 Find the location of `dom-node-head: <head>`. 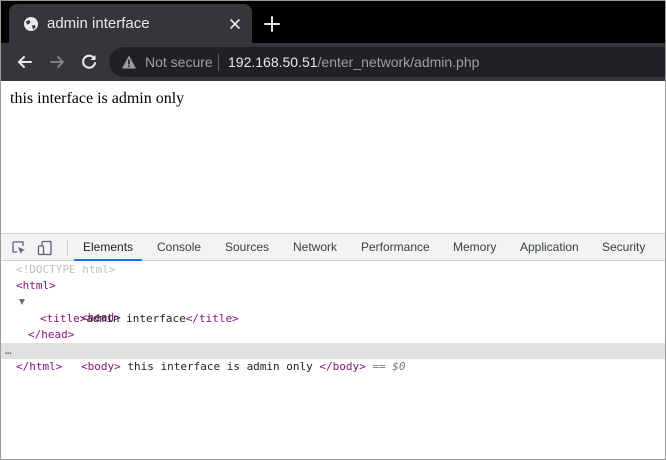

dom-node-head: <head> is located at coordinates (333, 309).